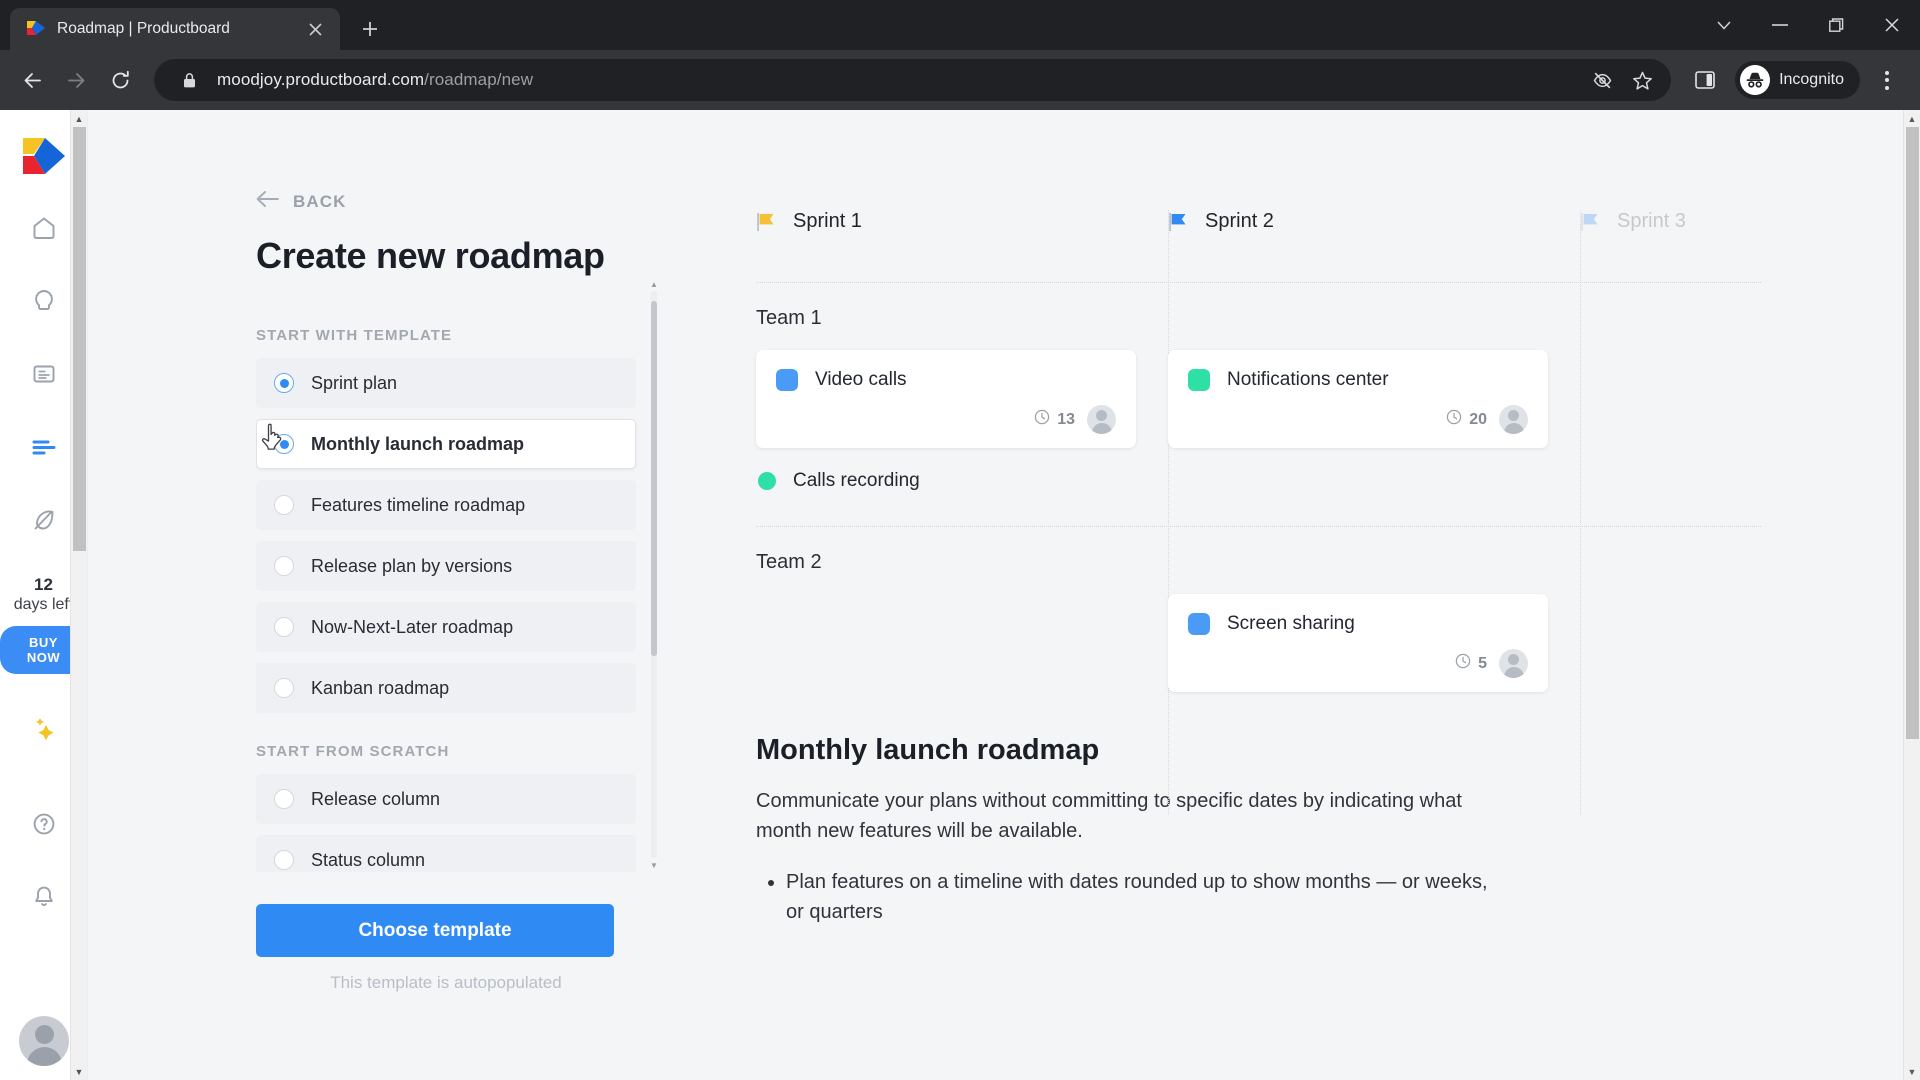 The image size is (1920, 1080). I want to click on template-option-features-timeline-roadmap: Features timeline roadmap, so click(446, 505).